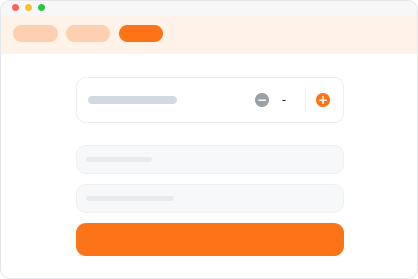  I want to click on increase-button: +, so click(323, 100).